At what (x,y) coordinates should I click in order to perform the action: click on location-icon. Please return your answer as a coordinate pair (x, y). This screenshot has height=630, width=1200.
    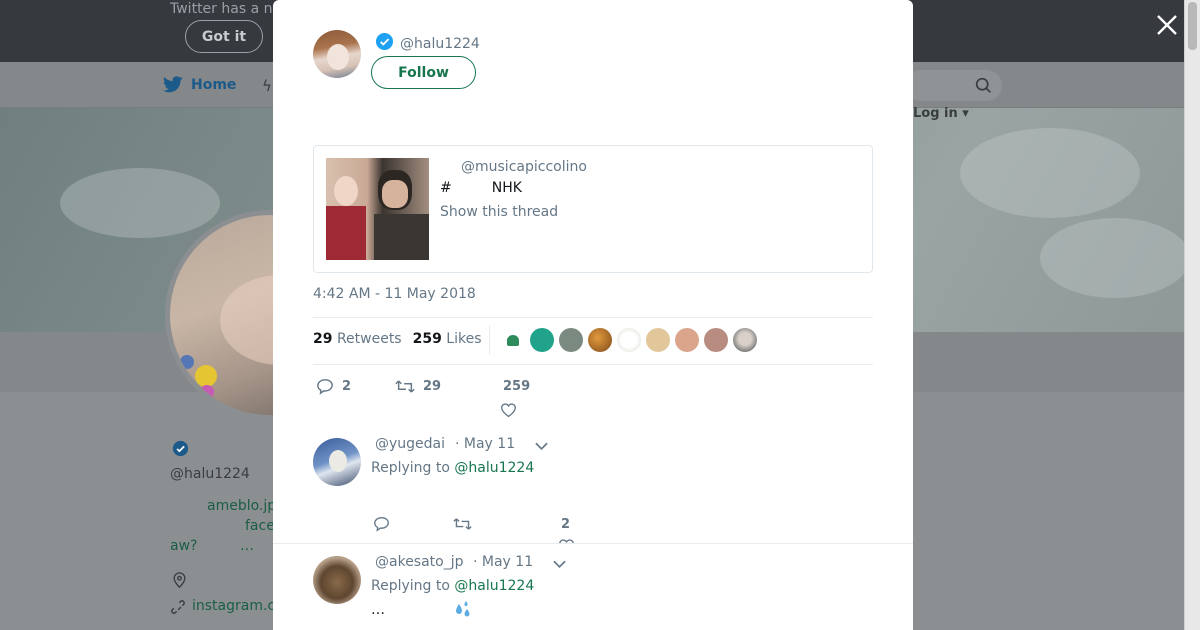
    Looking at the image, I should click on (179, 580).